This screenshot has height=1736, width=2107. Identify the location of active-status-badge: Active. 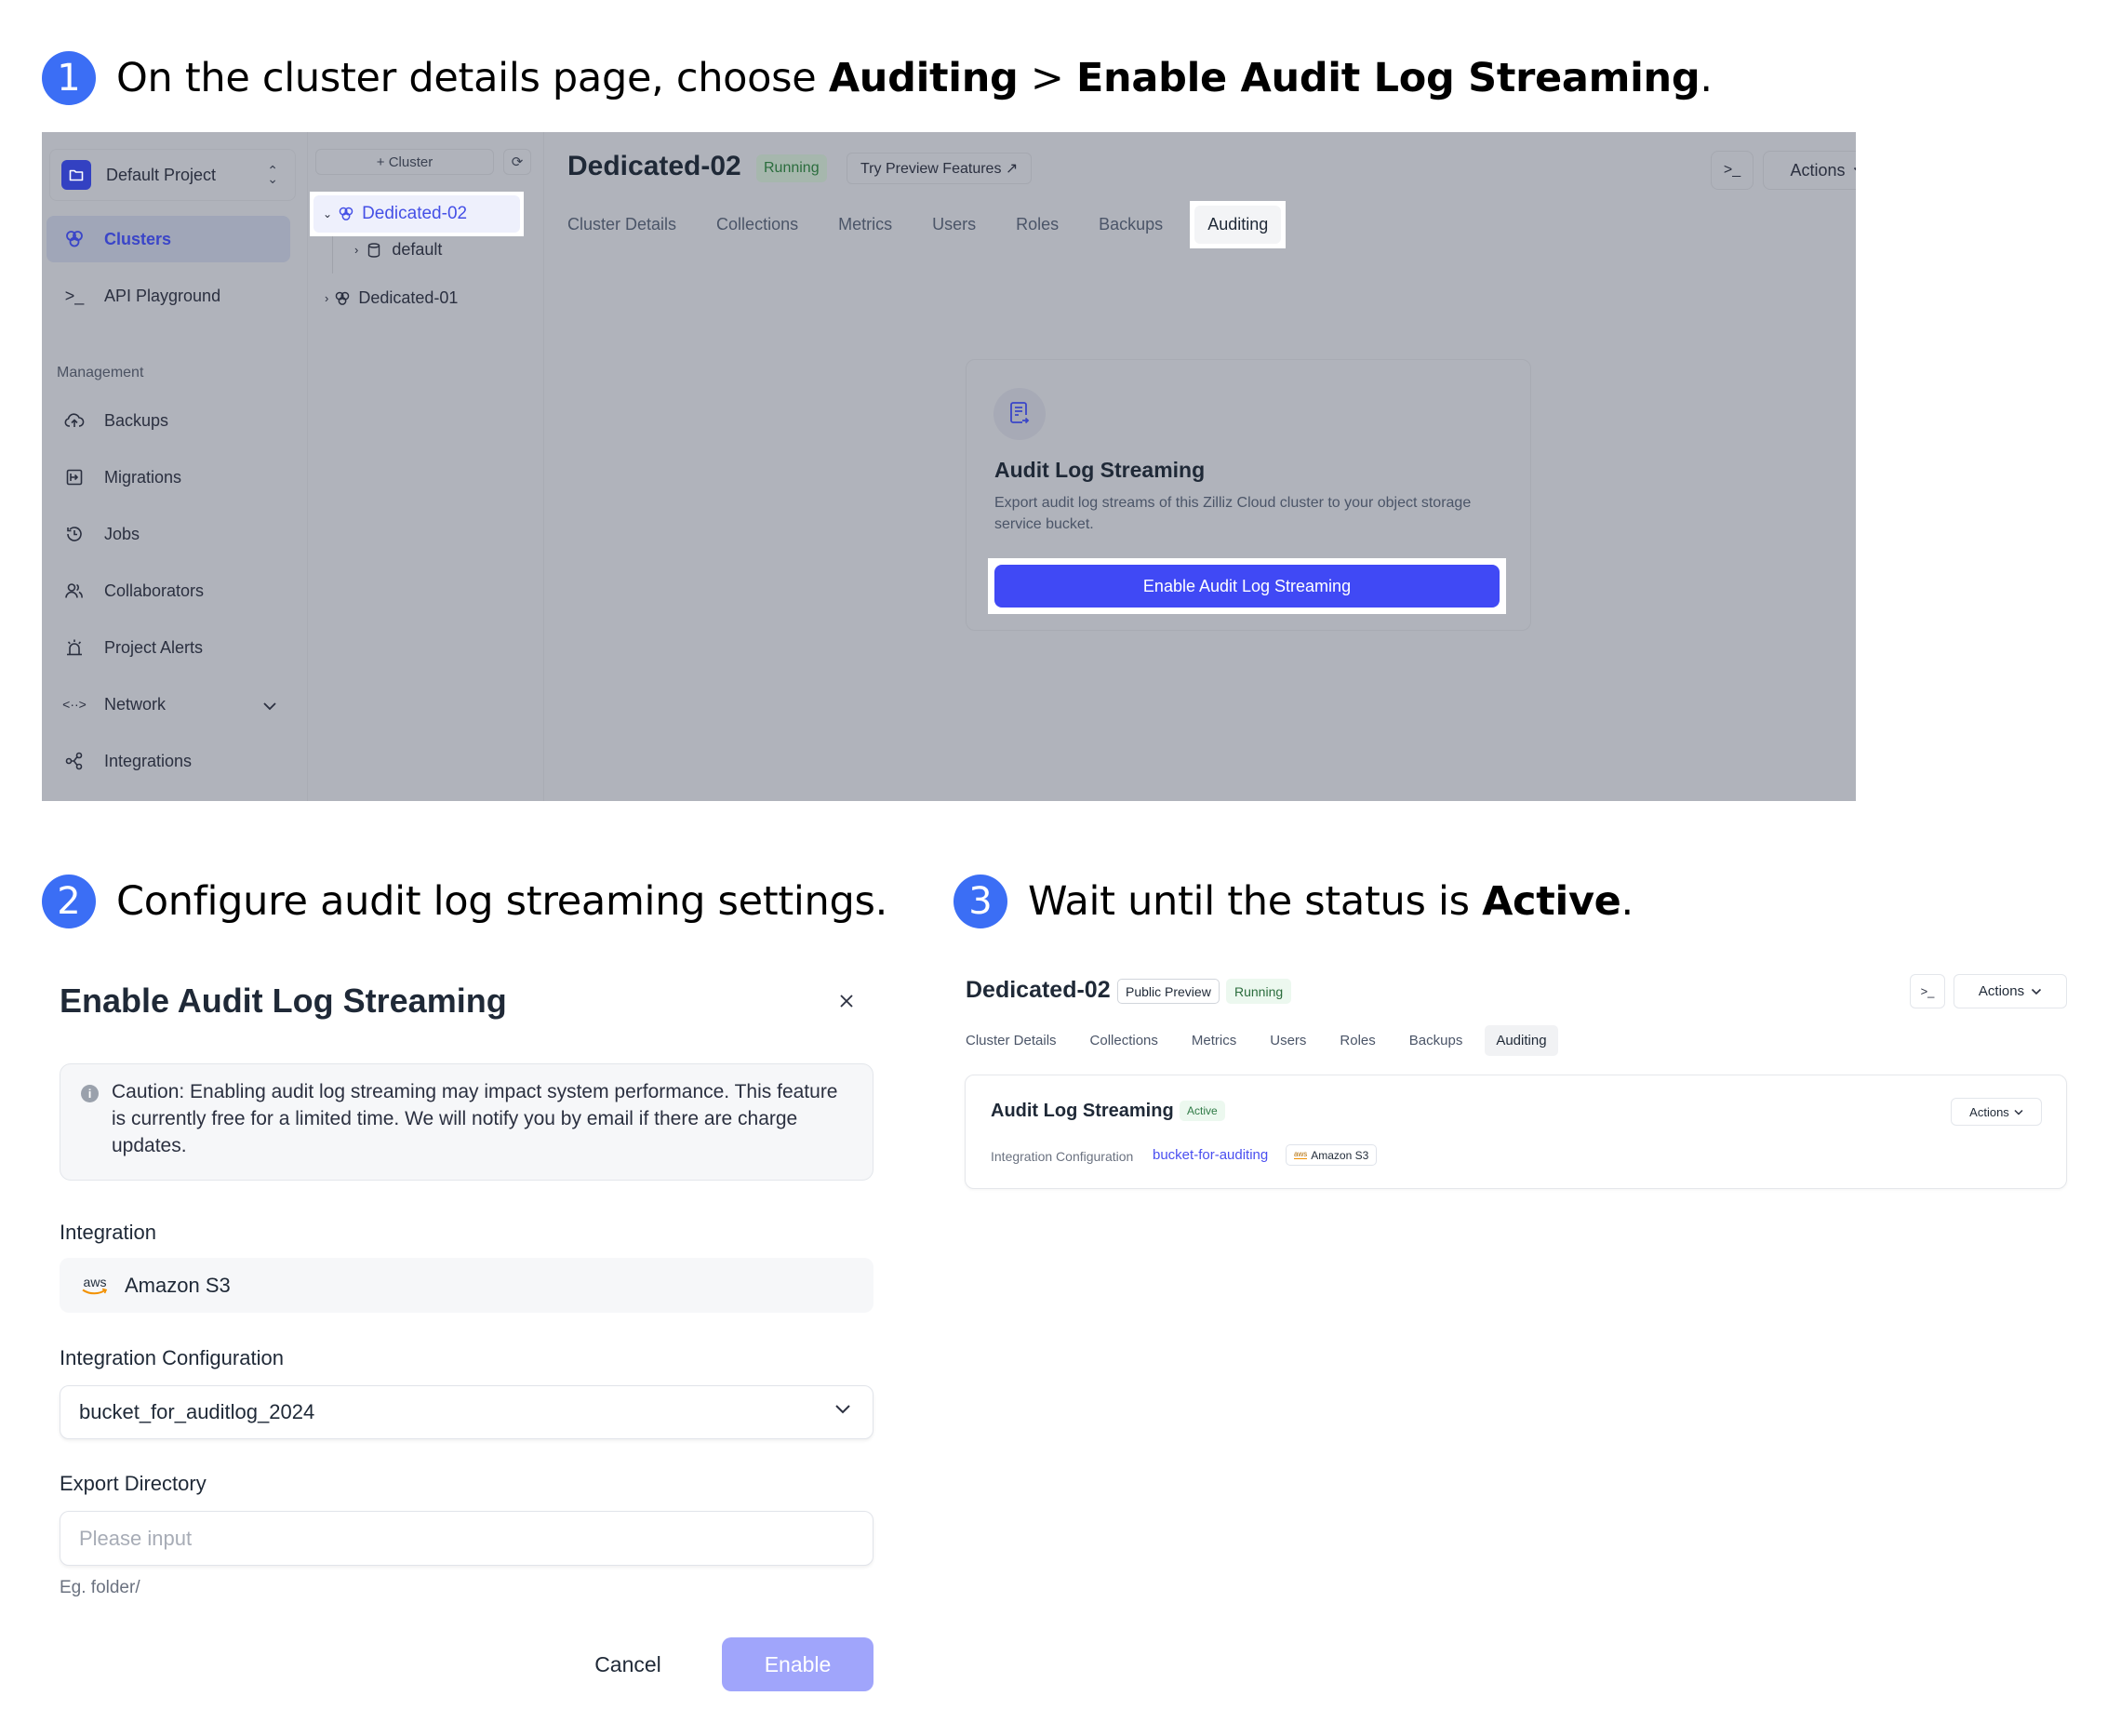
(1202, 1111).